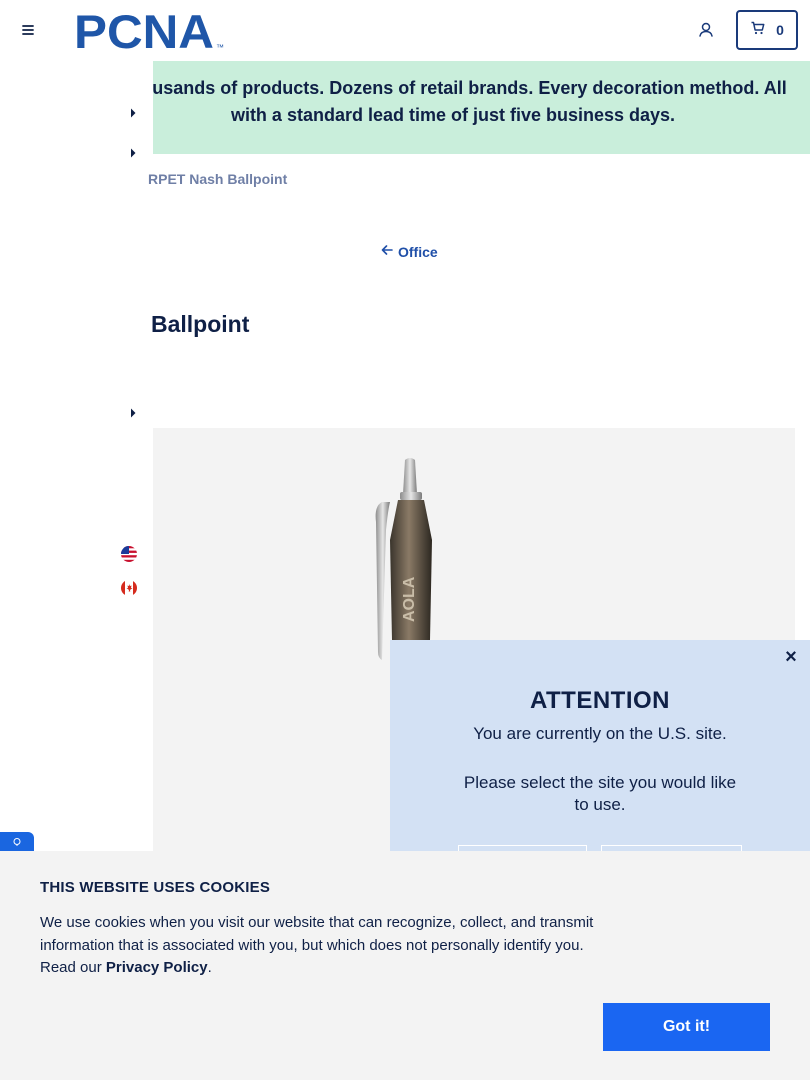 The width and height of the screenshot is (810, 1080). Describe the element at coordinates (758, 30) in the screenshot. I see `shopping-cart-icon` at that location.